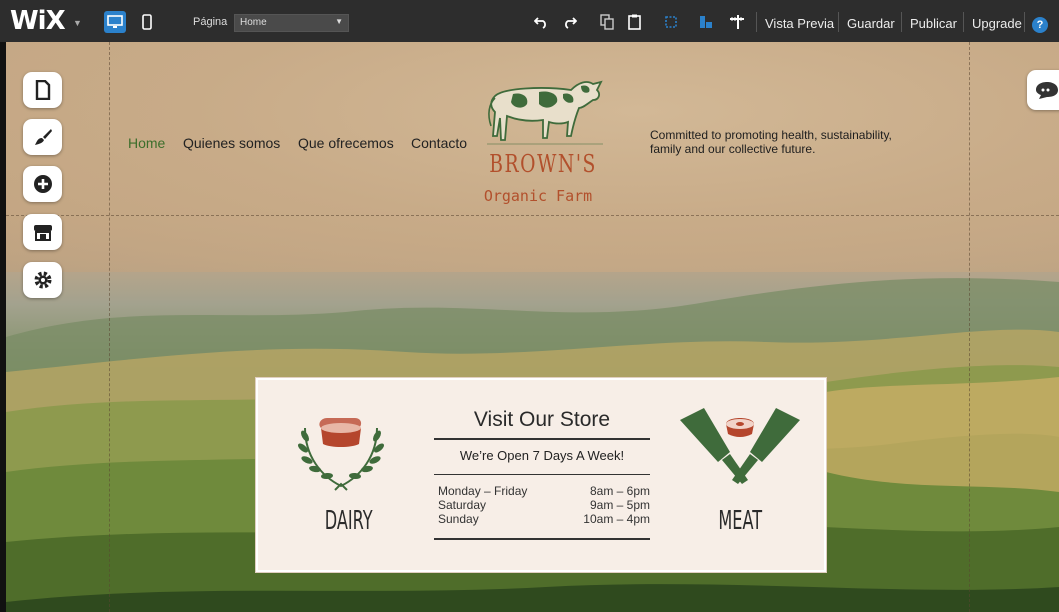  I want to click on redo-icon, so click(571, 23).